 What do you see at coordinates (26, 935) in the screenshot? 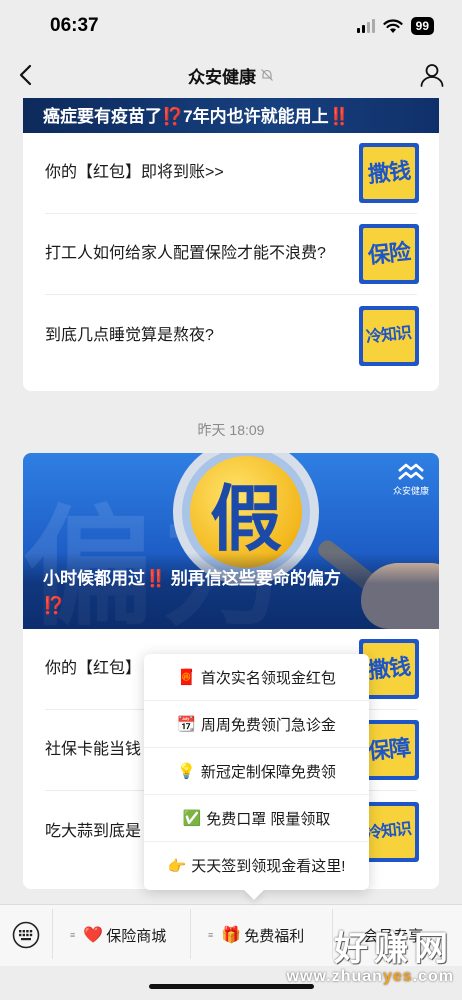
I see `keyboard-toggle-icon` at bounding box center [26, 935].